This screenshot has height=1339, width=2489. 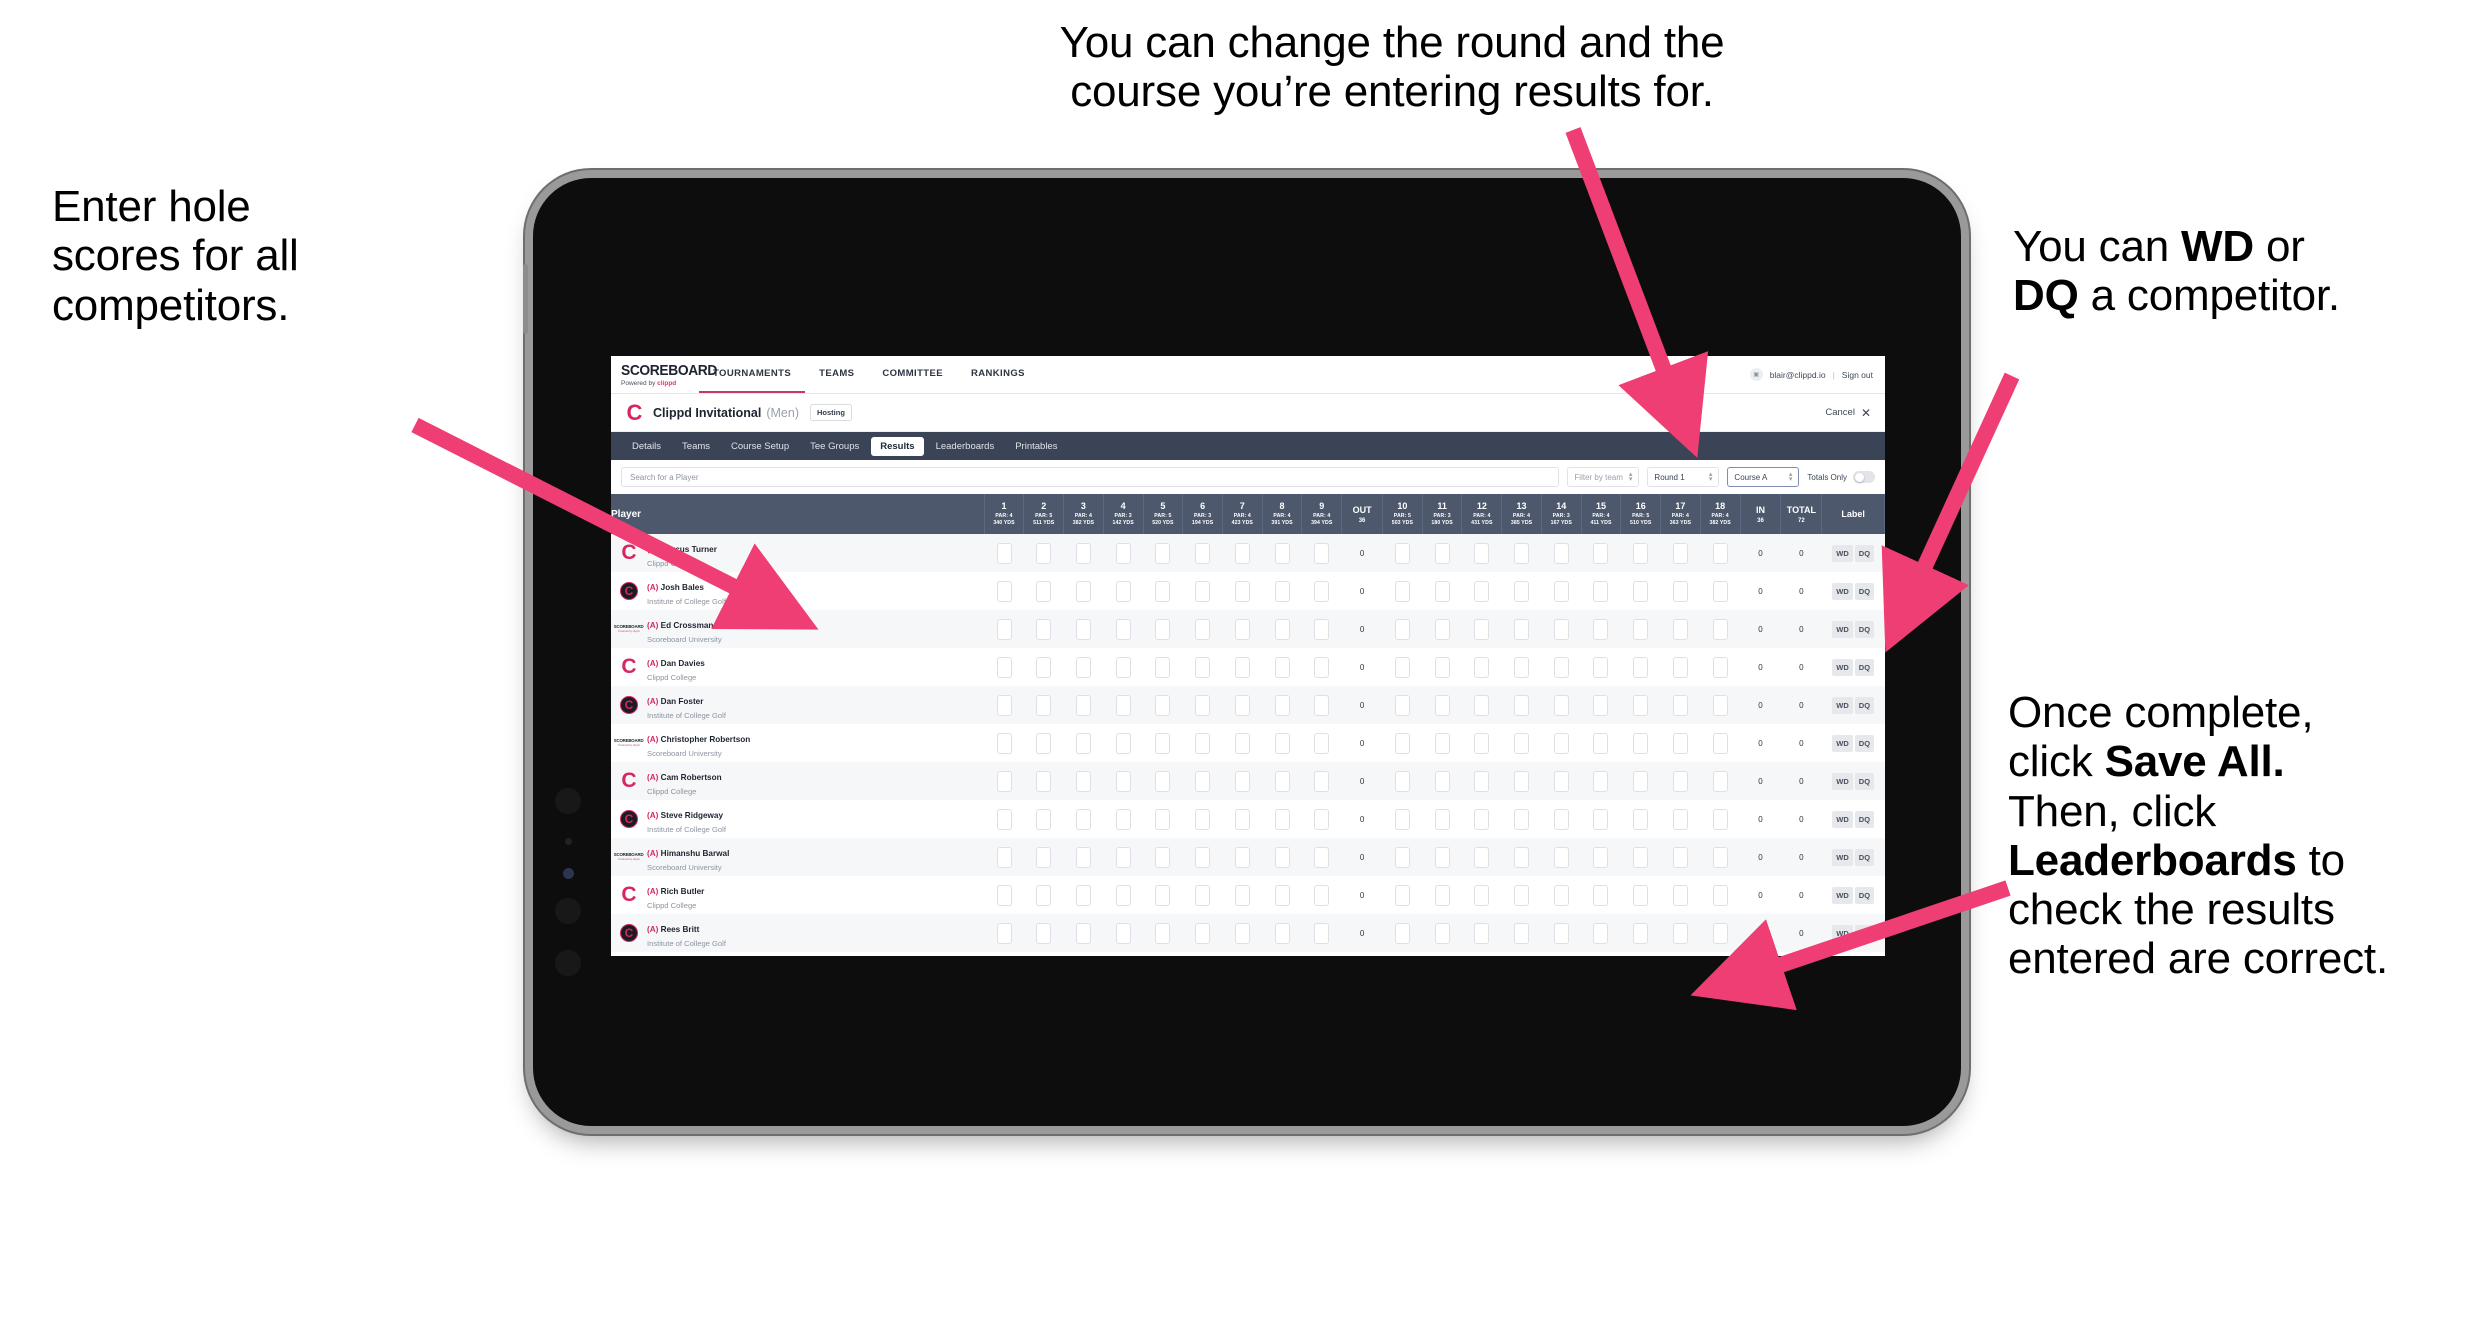 What do you see at coordinates (696, 446) in the screenshot?
I see `tab-teams: Teams` at bounding box center [696, 446].